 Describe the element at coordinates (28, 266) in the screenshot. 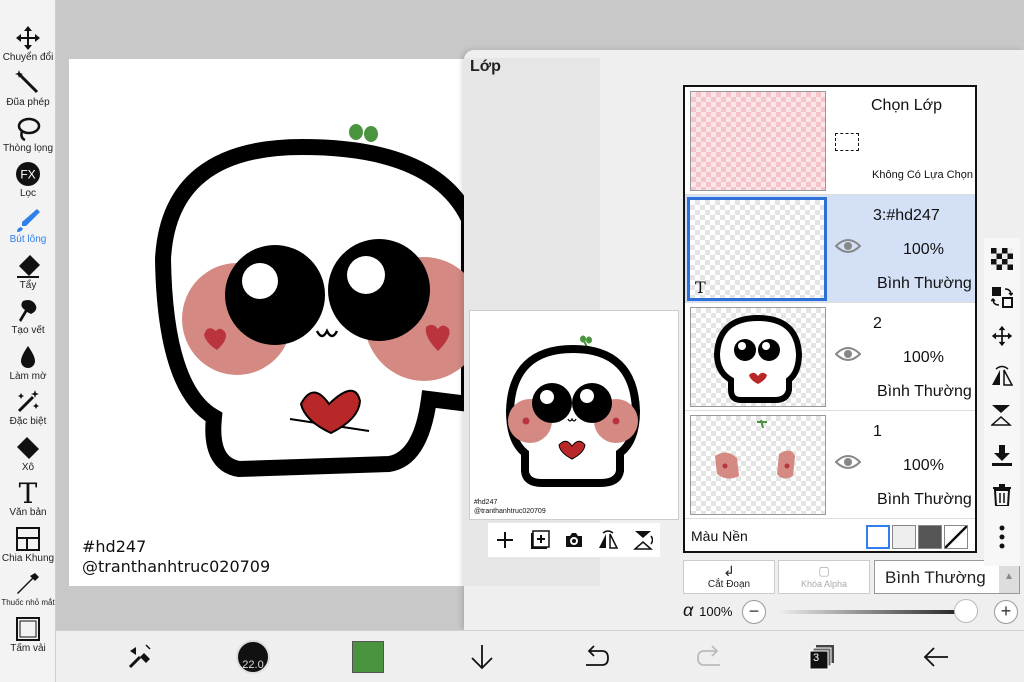

I see `eraser-icon` at that location.